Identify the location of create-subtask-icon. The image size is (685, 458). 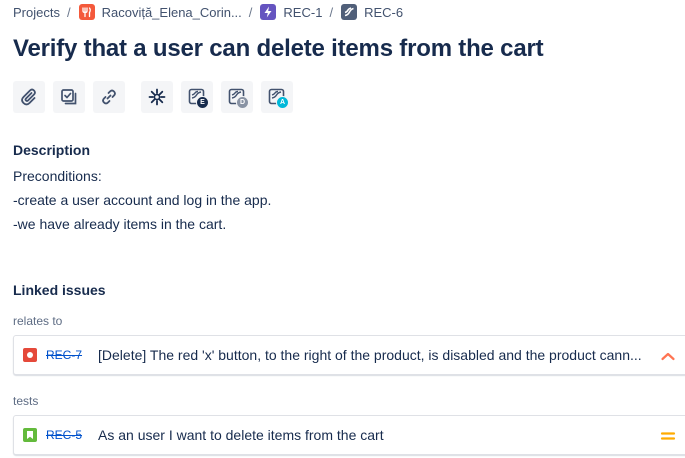
(69, 97).